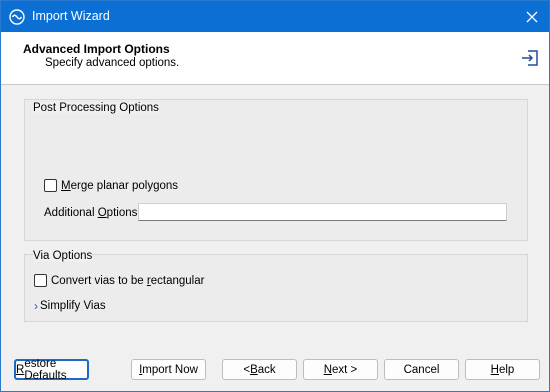 The height and width of the screenshot is (392, 550). What do you see at coordinates (120, 185) in the screenshot?
I see `merge-checkbox-label: Merge planar polygons` at bounding box center [120, 185].